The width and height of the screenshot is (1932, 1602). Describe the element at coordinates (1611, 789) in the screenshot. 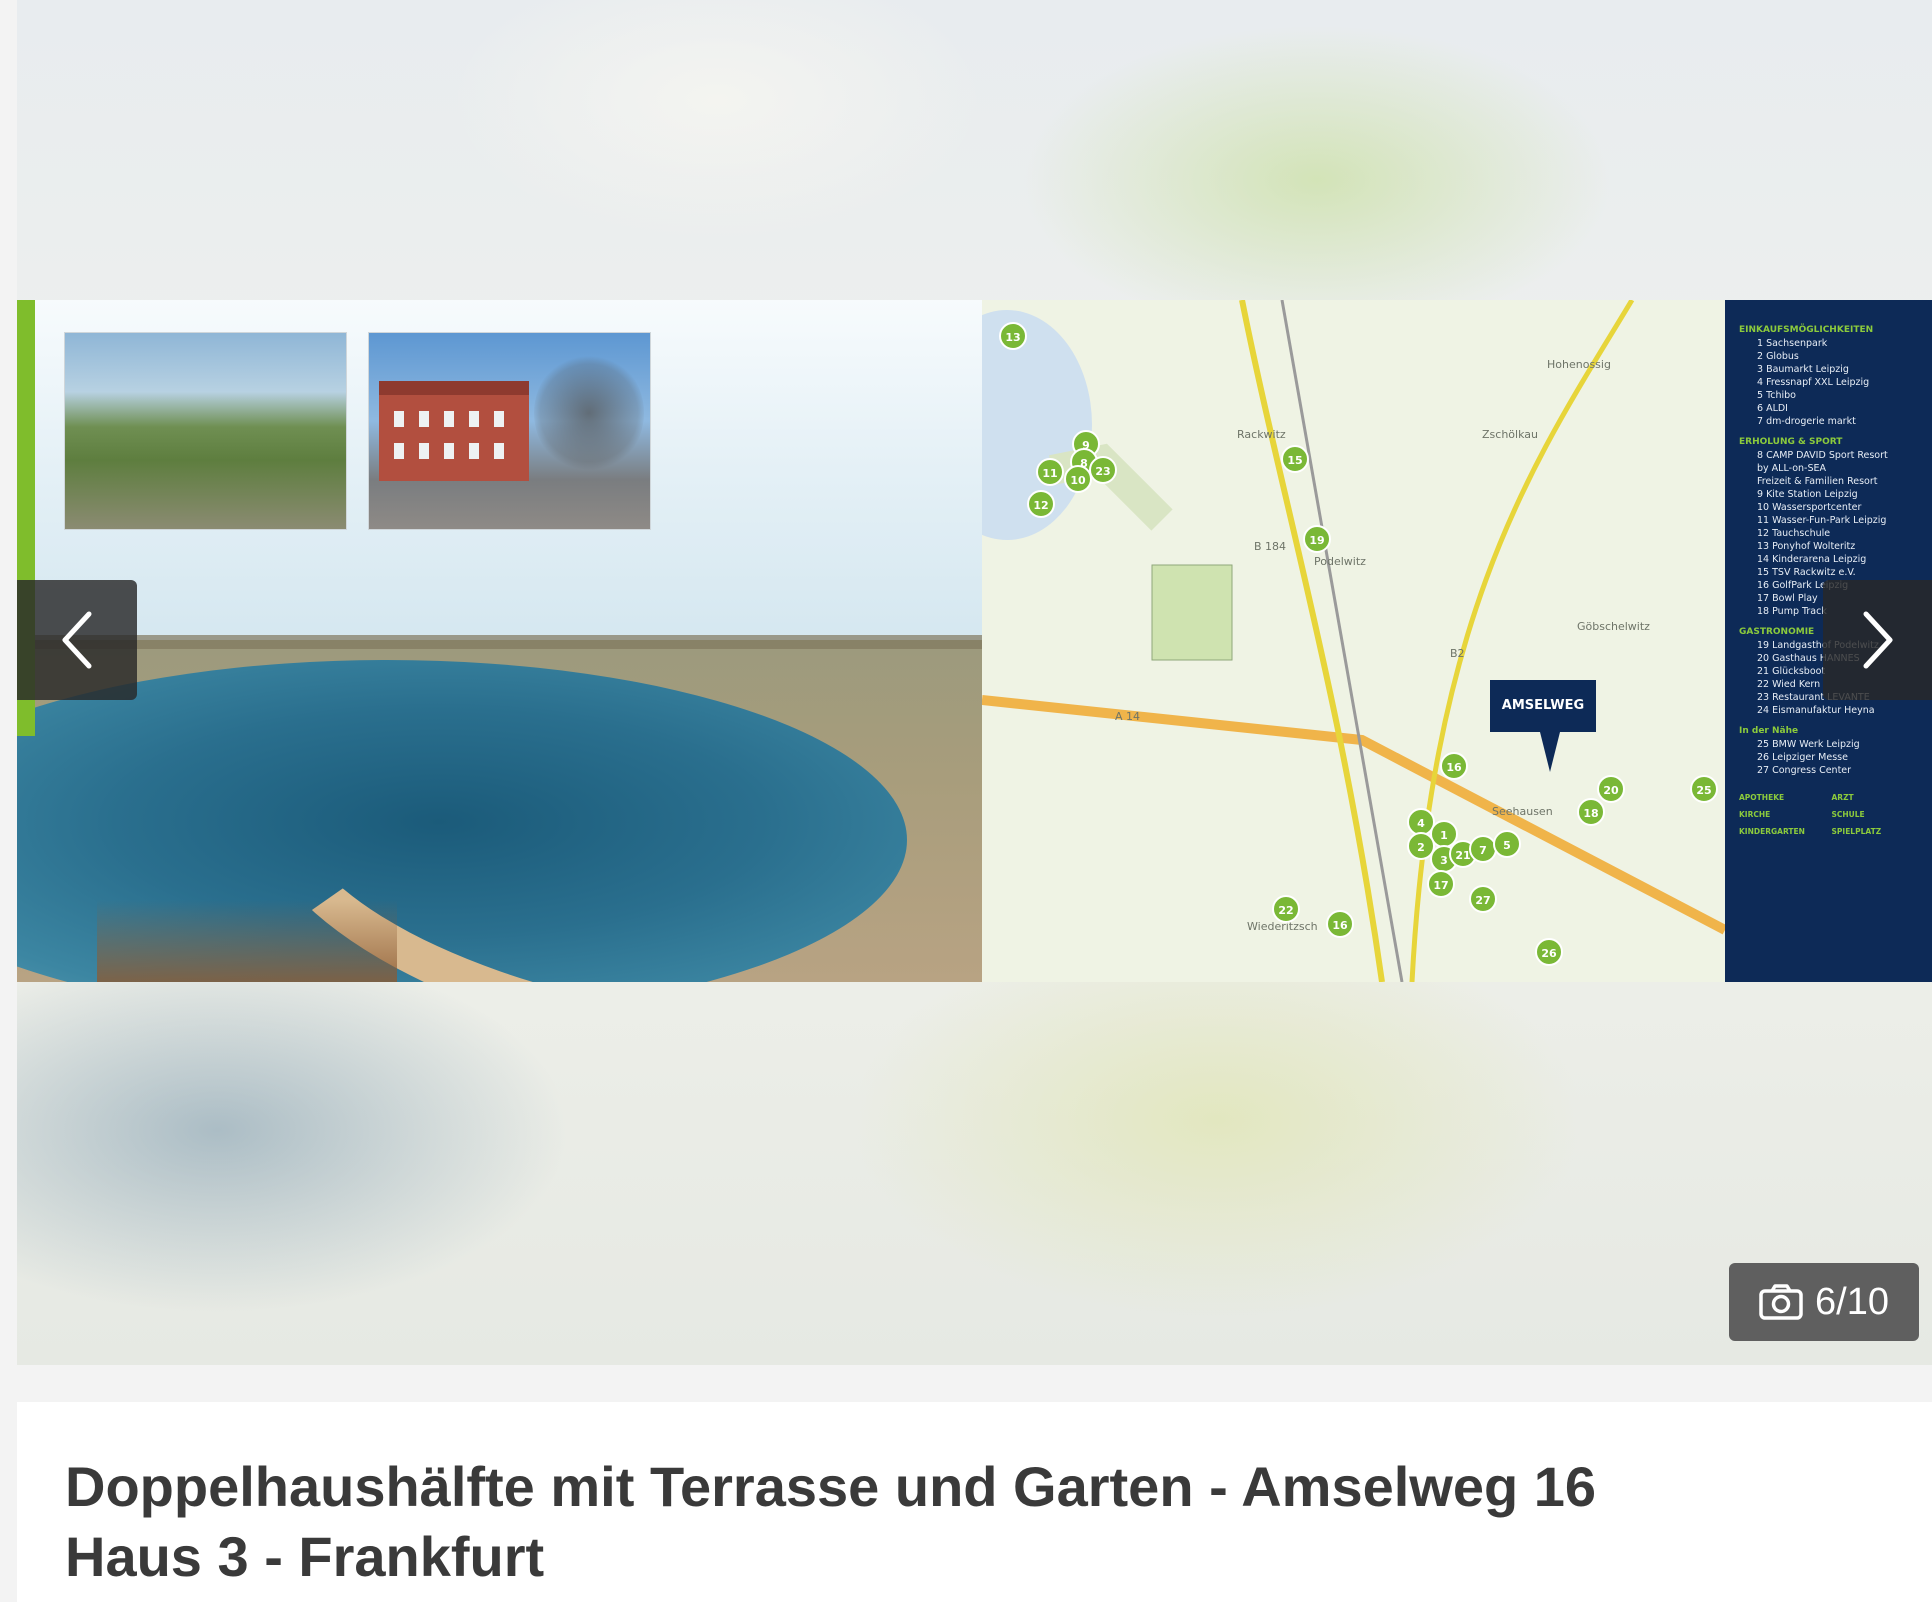

I see `map-marker: 20` at that location.